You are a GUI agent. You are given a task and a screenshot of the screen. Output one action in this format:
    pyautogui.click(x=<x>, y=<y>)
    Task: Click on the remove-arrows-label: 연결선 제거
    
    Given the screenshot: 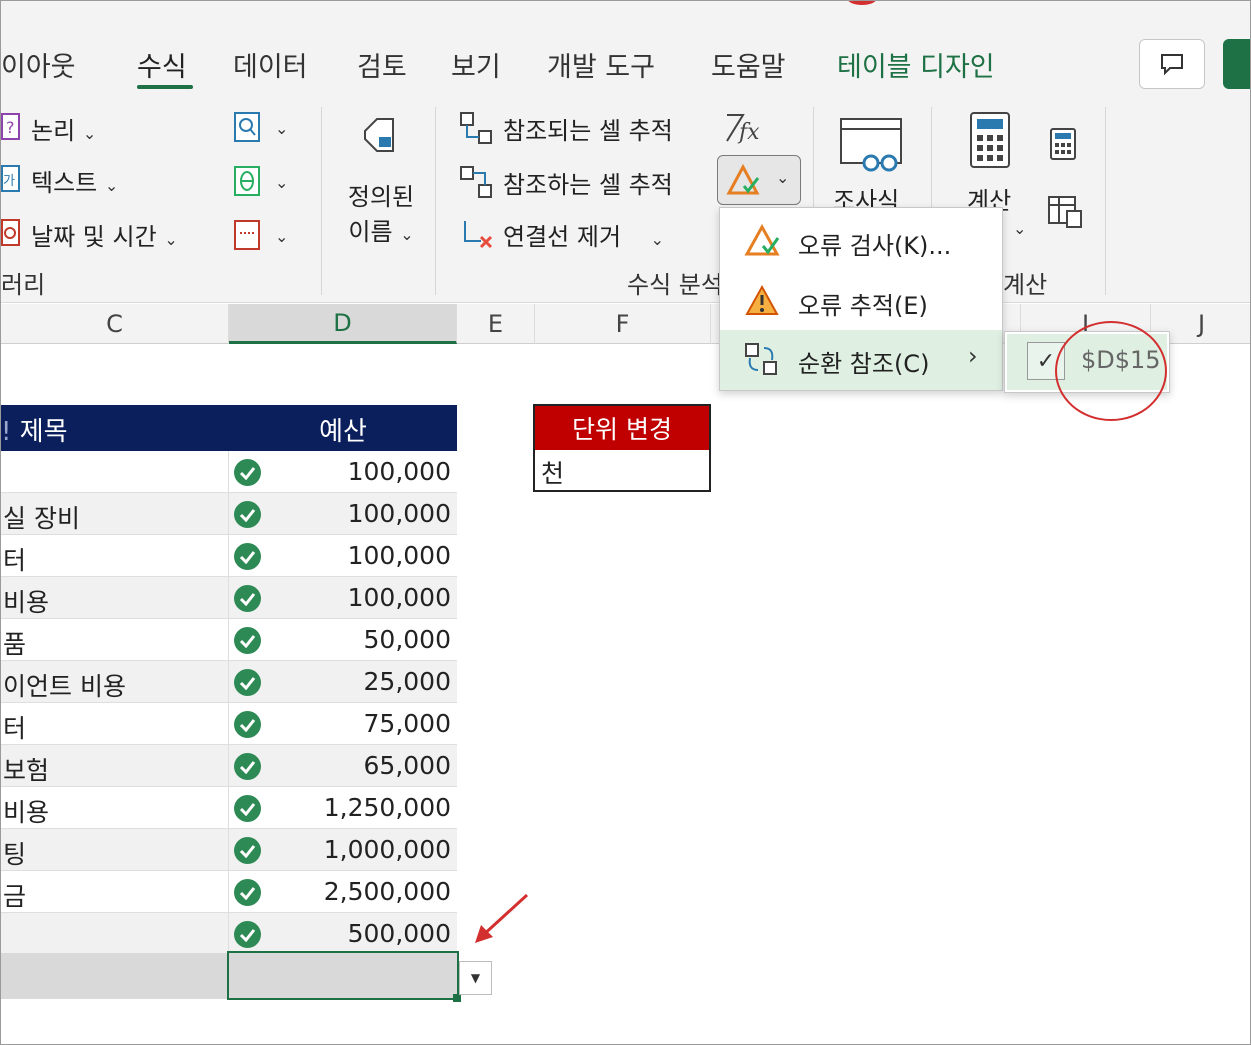 What is the action you would take?
    pyautogui.click(x=562, y=237)
    